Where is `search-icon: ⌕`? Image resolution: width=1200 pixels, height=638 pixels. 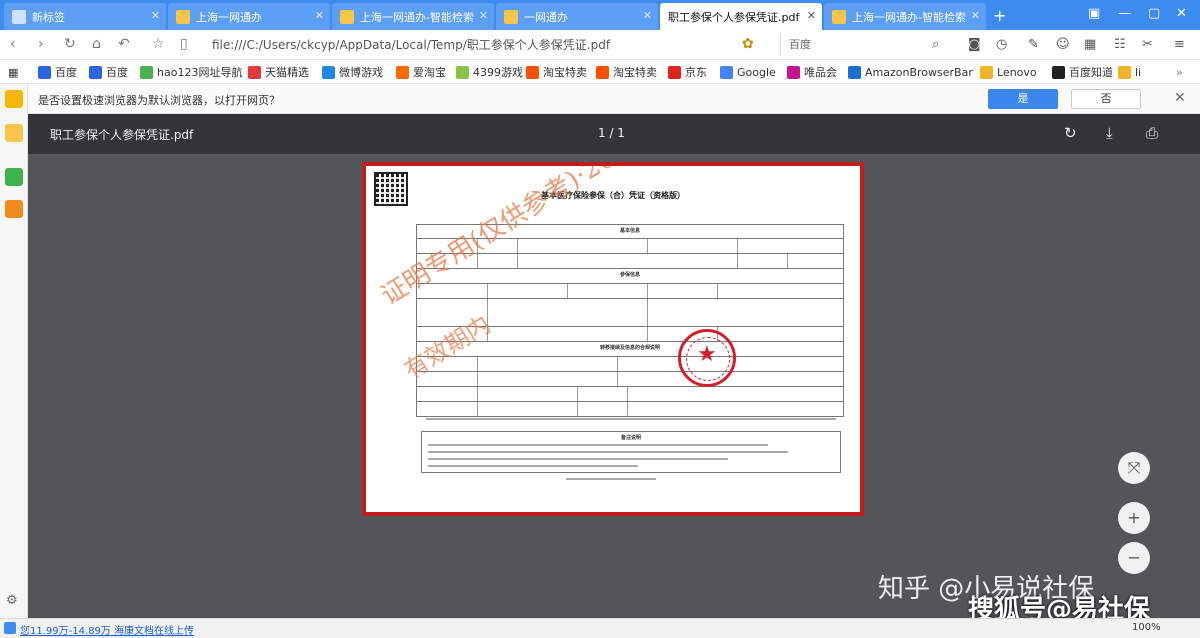
search-icon: ⌕ is located at coordinates (935, 44).